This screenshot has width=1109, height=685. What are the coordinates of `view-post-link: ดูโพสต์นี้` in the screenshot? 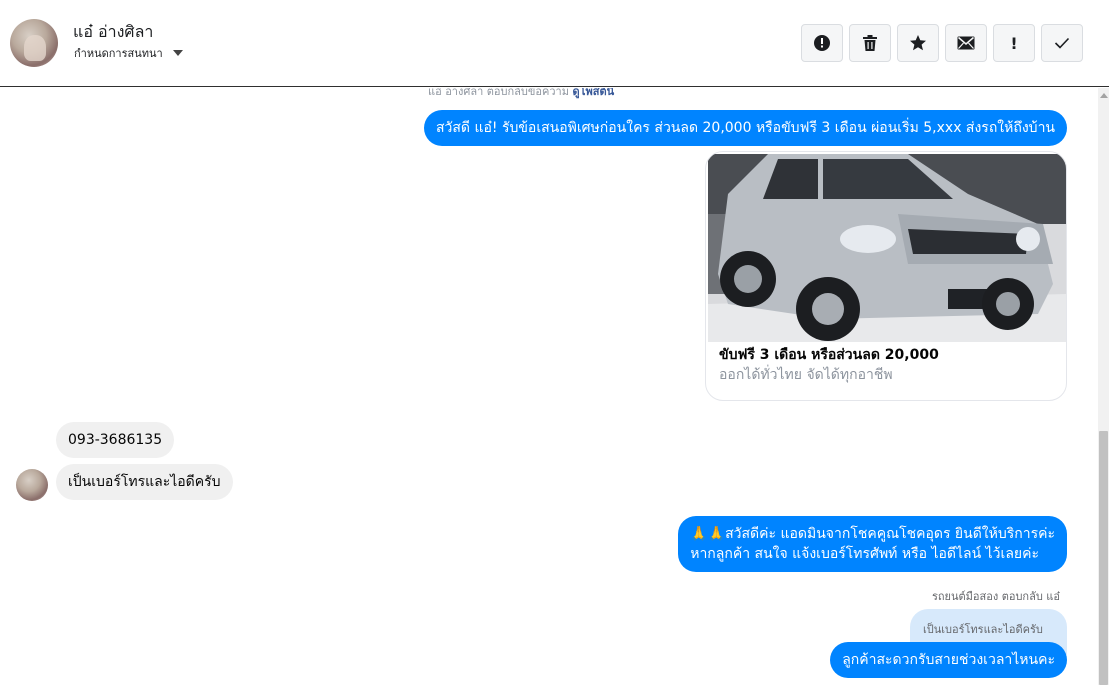 It's located at (593, 93).